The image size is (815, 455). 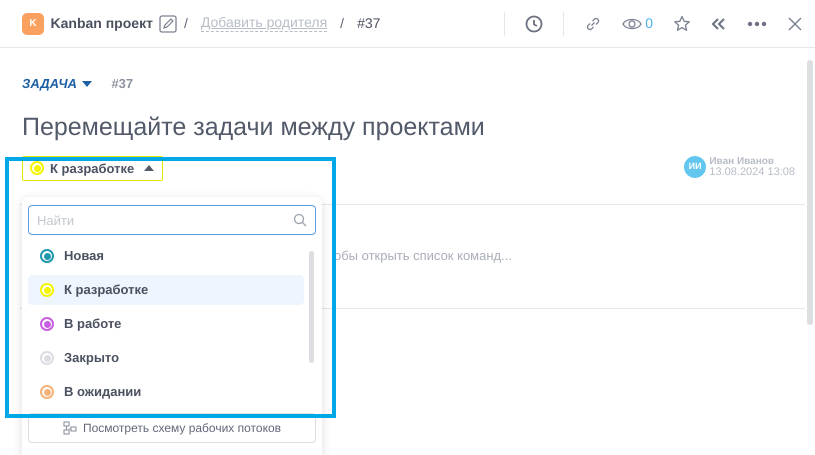 I want to click on project-link: Kanban проект, so click(x=101, y=23).